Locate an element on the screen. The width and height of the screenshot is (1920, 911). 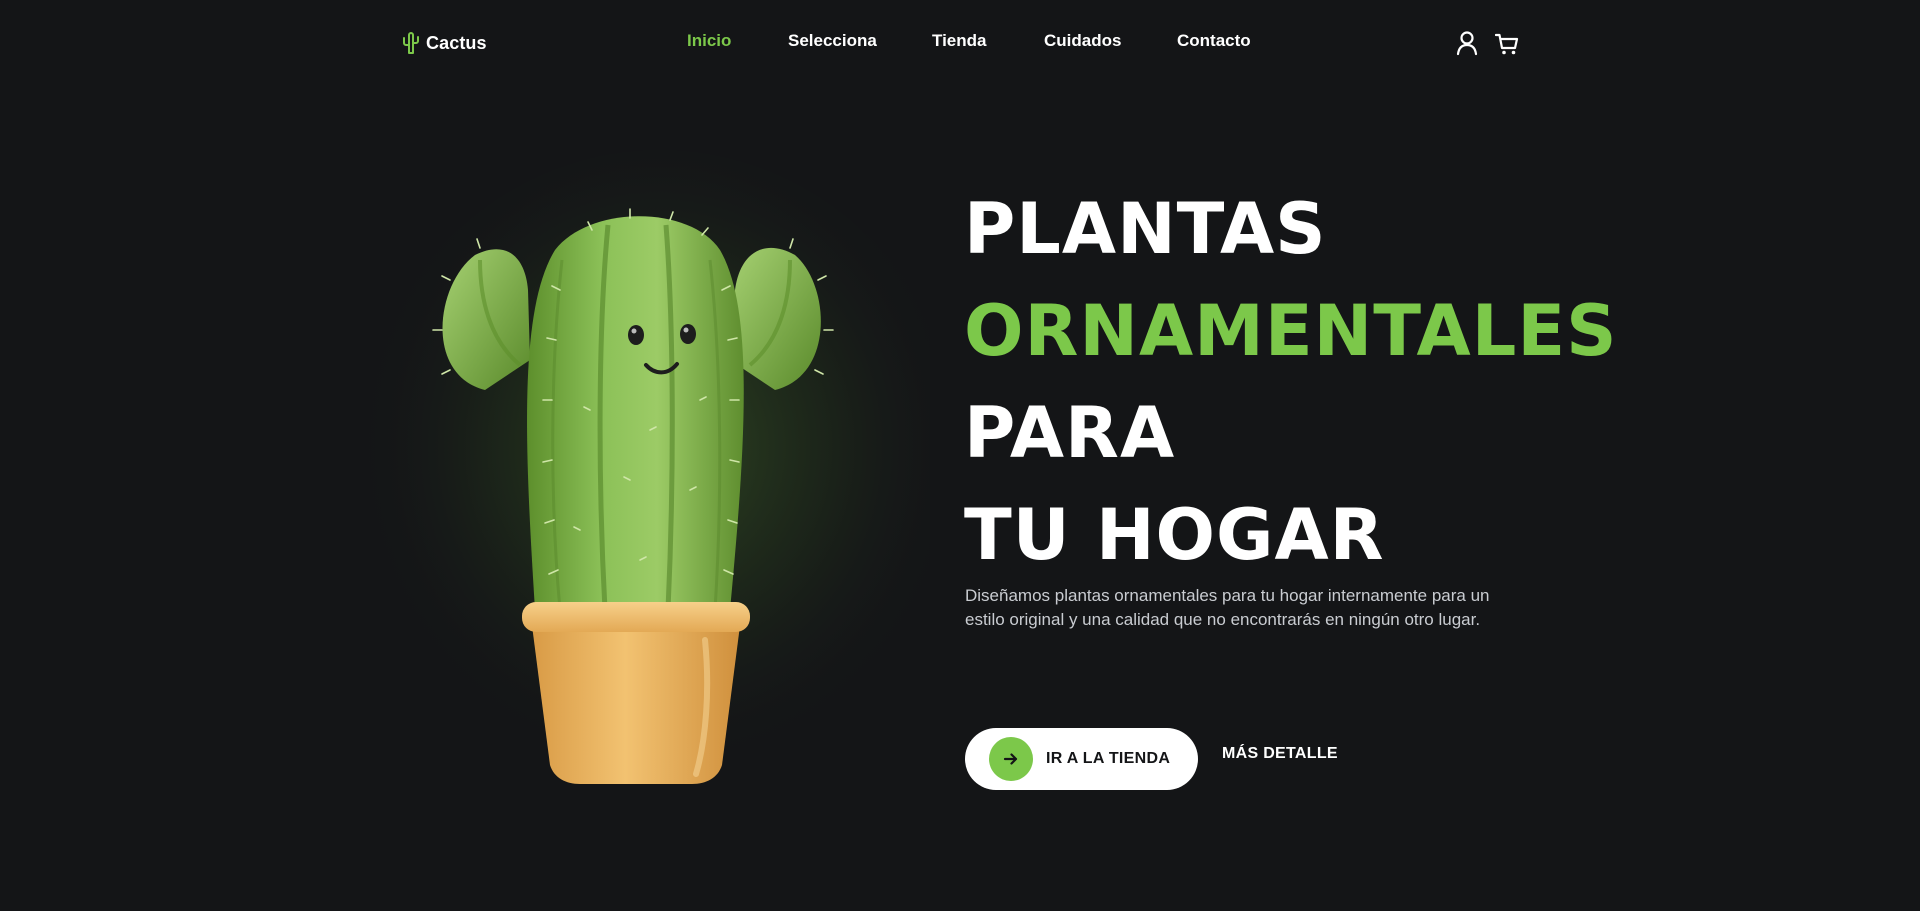
header-actions is located at coordinates (1487, 43).